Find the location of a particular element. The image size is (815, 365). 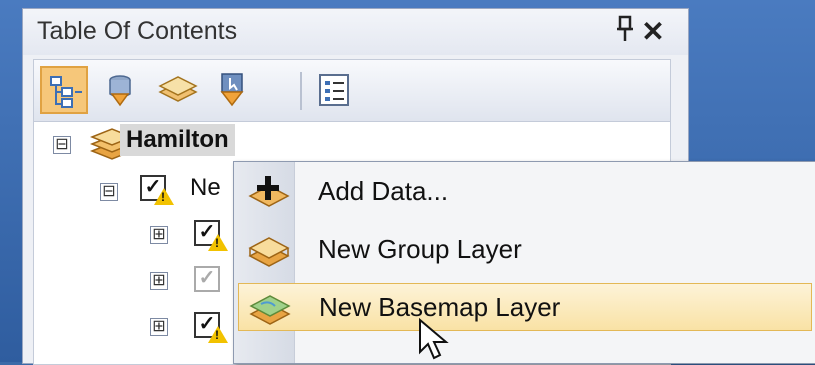

visibility-icon is located at coordinates (178, 89).